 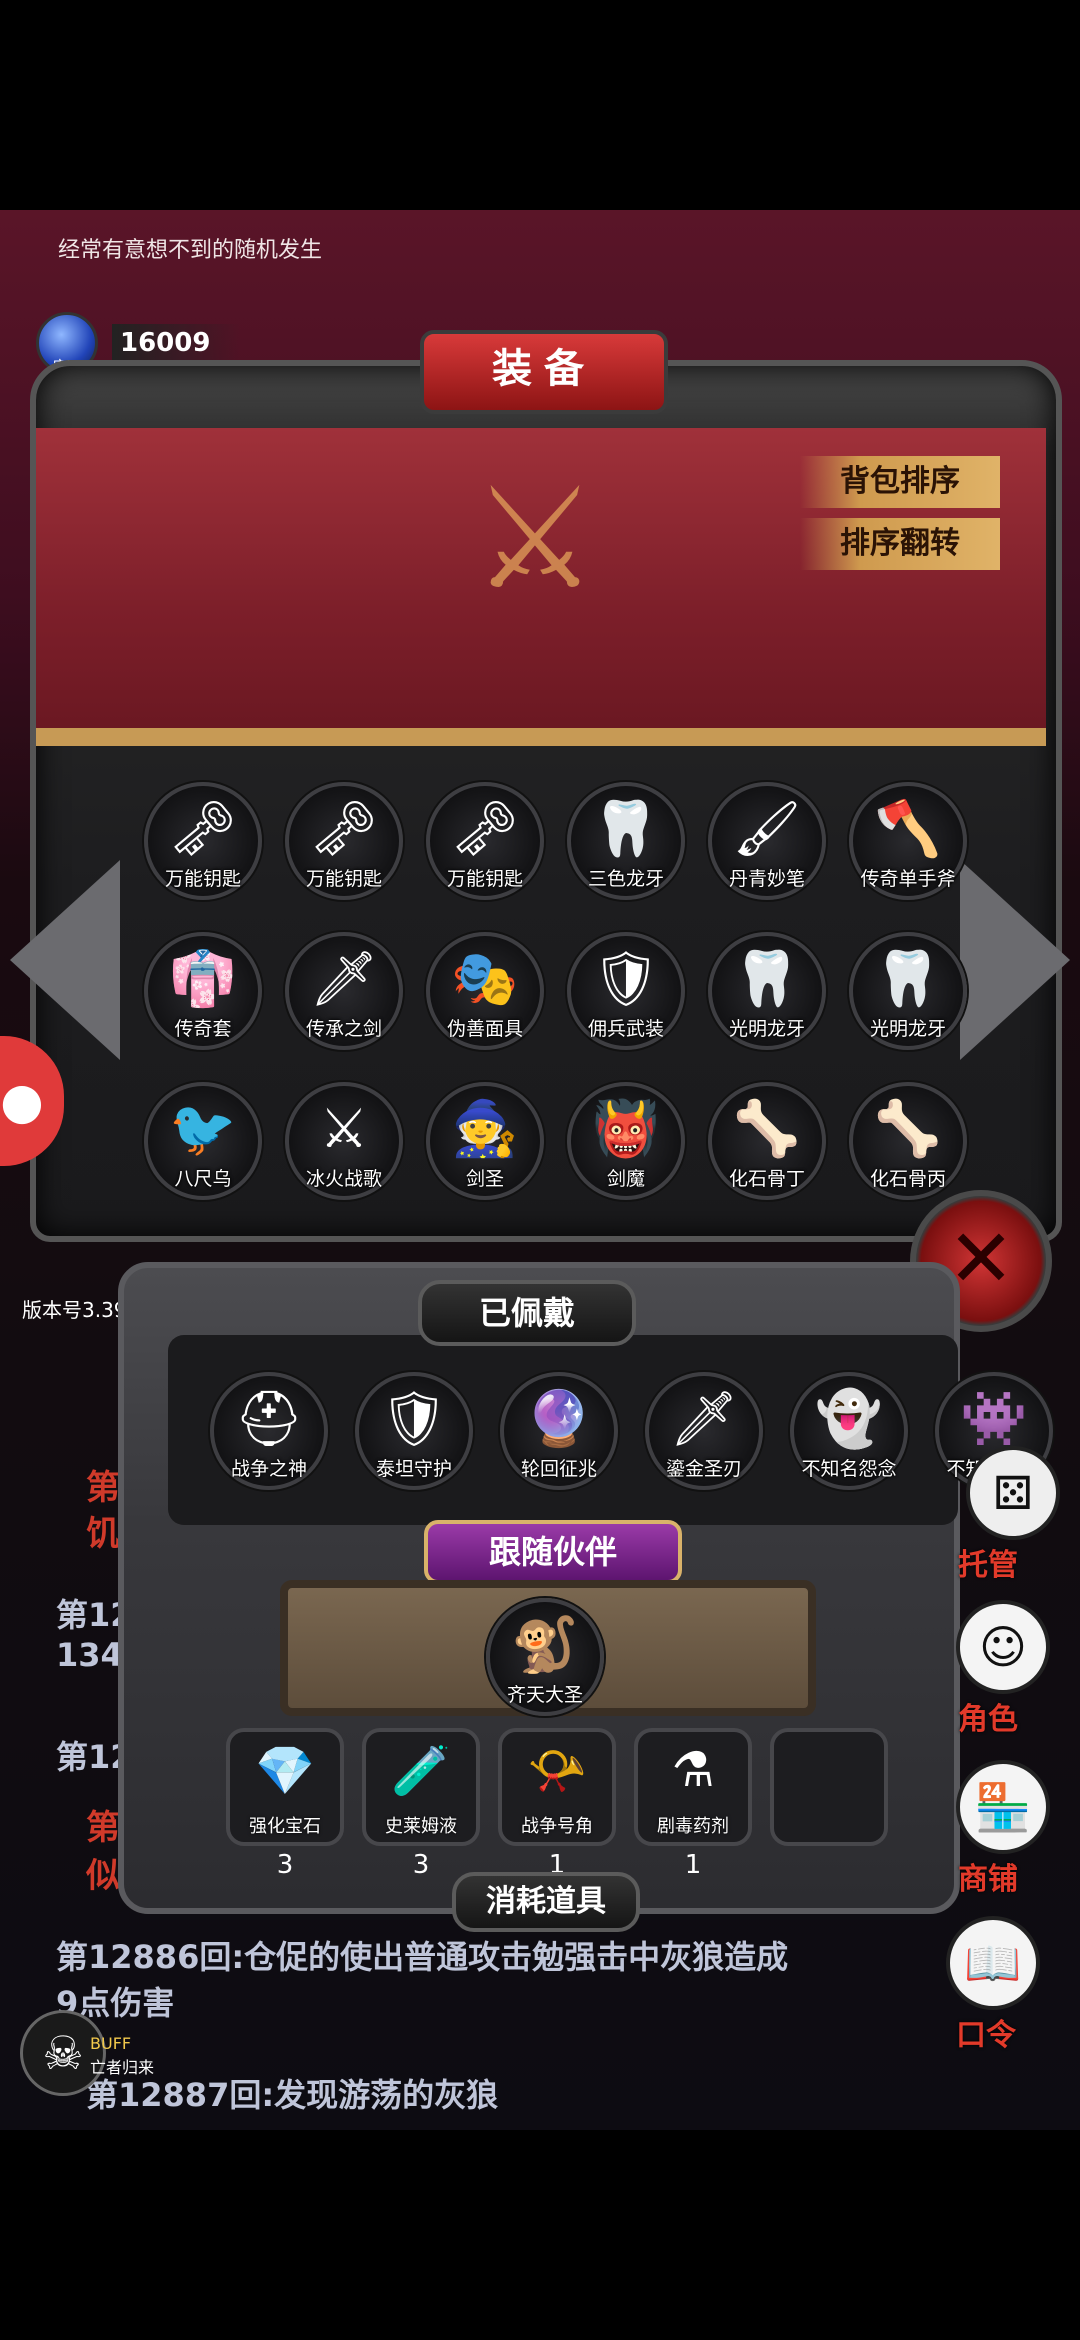 What do you see at coordinates (766, 1179) in the screenshot?
I see `item-label: 化石骨丁` at bounding box center [766, 1179].